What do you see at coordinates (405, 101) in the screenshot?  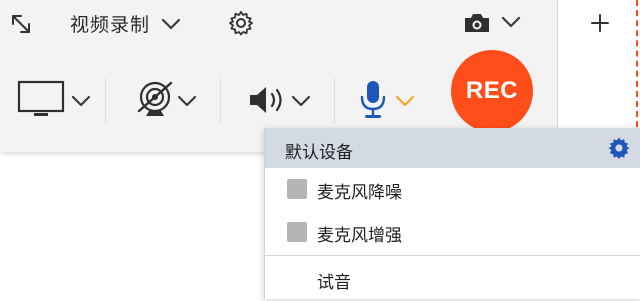 I see `microphone-chevron-down-icon` at bounding box center [405, 101].